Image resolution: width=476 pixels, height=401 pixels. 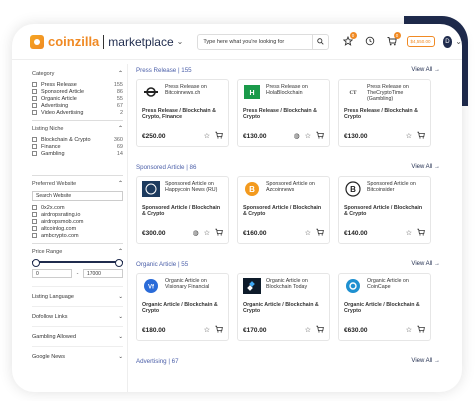 I want to click on price-min-input: 0, so click(x=52, y=273).